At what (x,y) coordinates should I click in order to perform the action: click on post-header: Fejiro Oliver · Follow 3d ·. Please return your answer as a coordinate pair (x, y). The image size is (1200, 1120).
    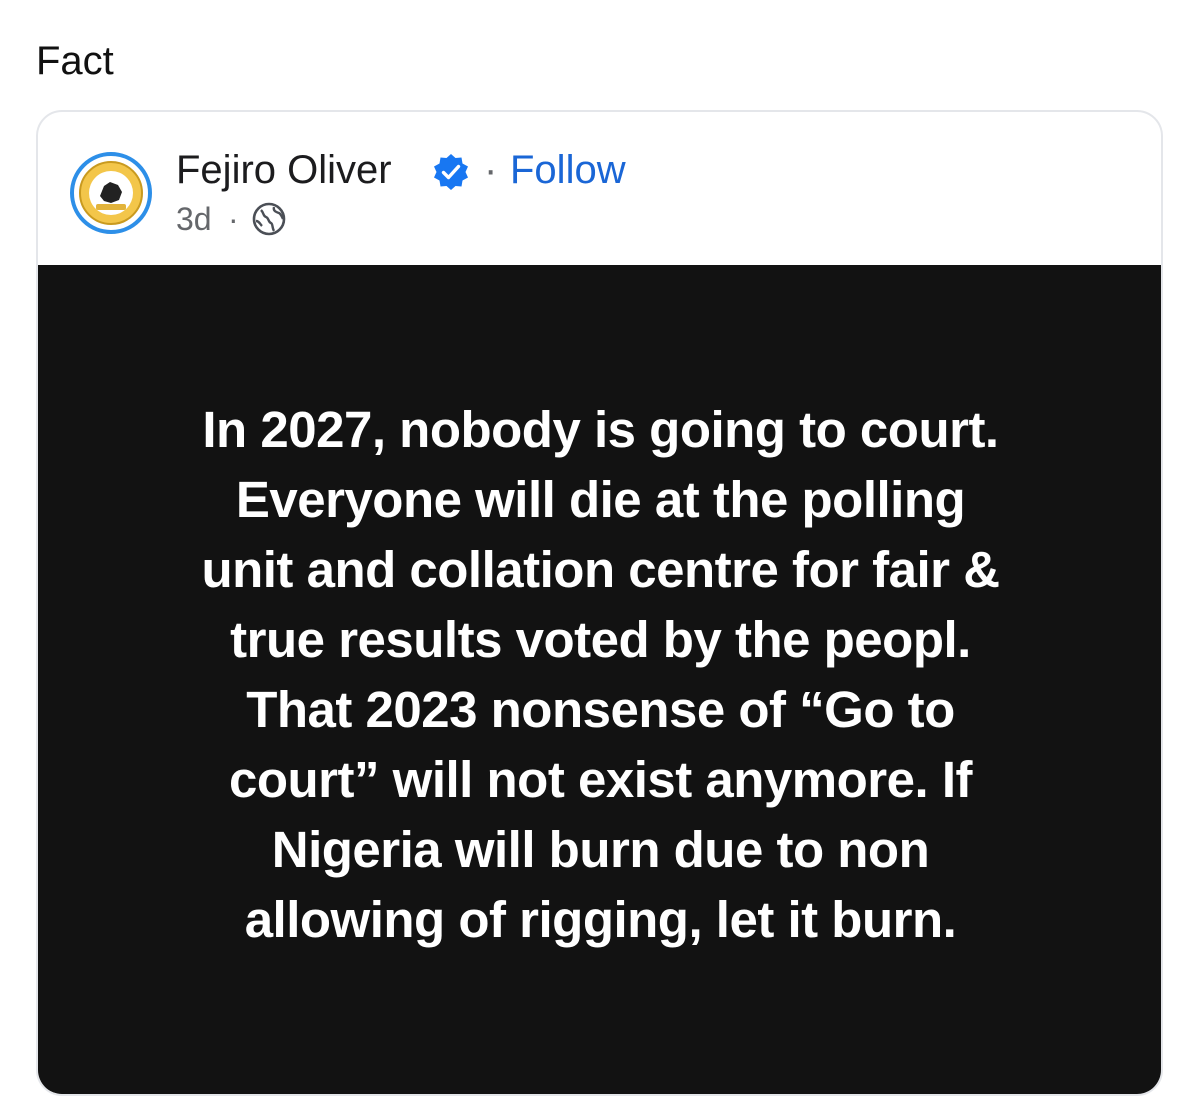
    Looking at the image, I should click on (599, 188).